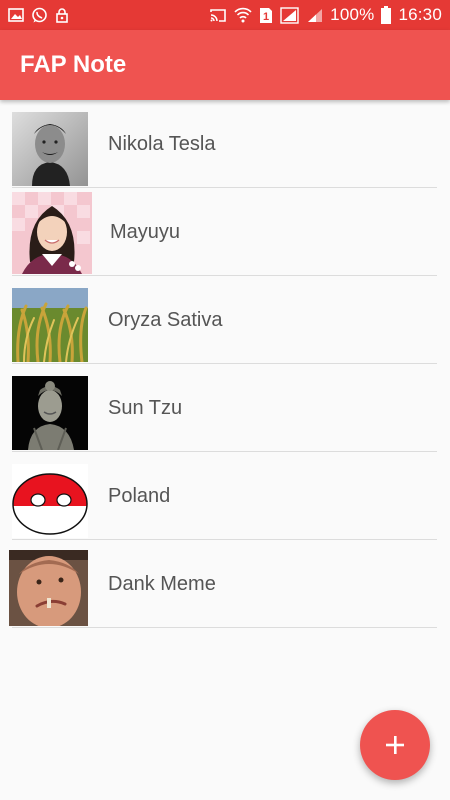 This screenshot has width=450, height=800. What do you see at coordinates (315, 15) in the screenshot?
I see `signal-strength-icon` at bounding box center [315, 15].